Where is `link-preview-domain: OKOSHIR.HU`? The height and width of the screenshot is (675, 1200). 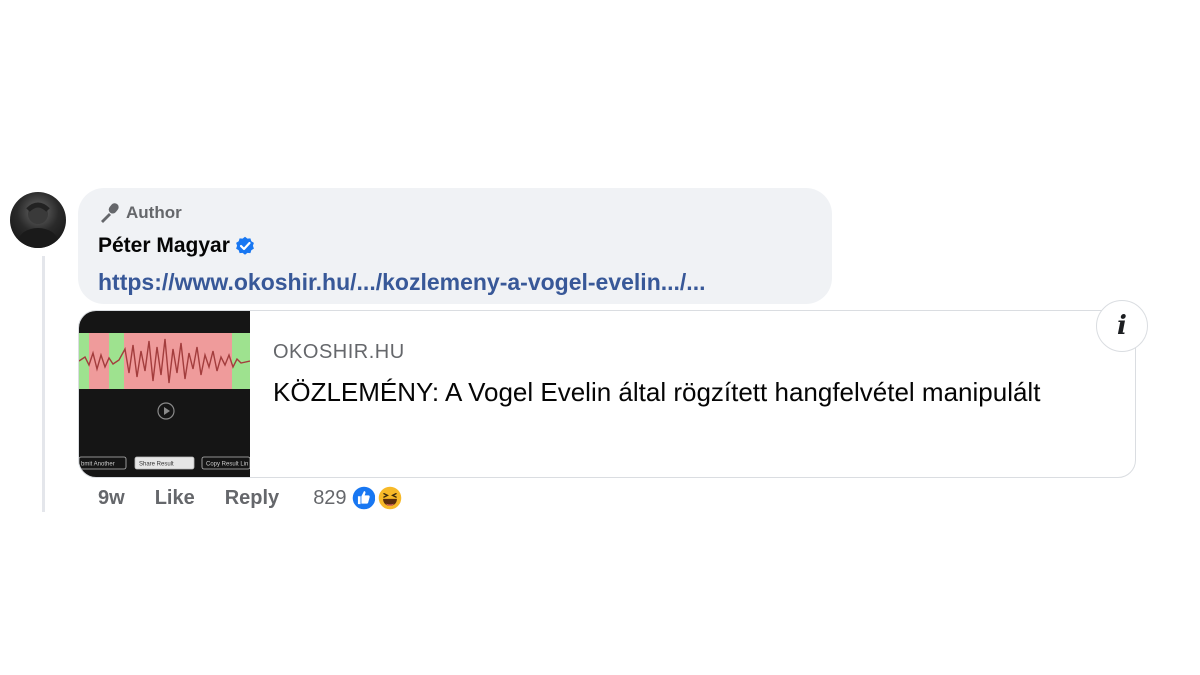
link-preview-domain: OKOSHIR.HU is located at coordinates (339, 352).